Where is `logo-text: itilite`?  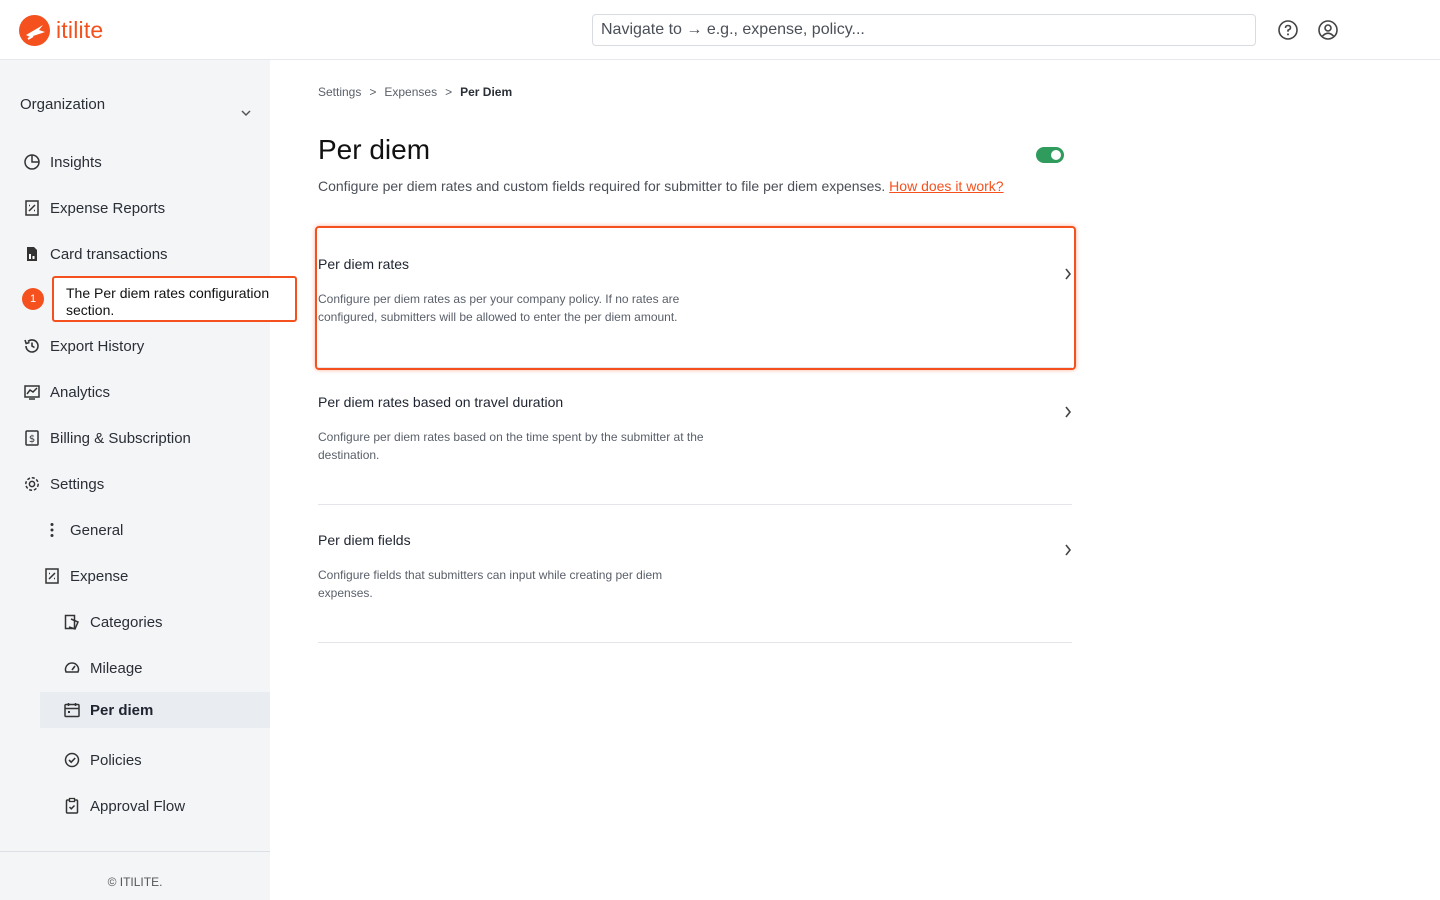 logo-text: itilite is located at coordinates (80, 30).